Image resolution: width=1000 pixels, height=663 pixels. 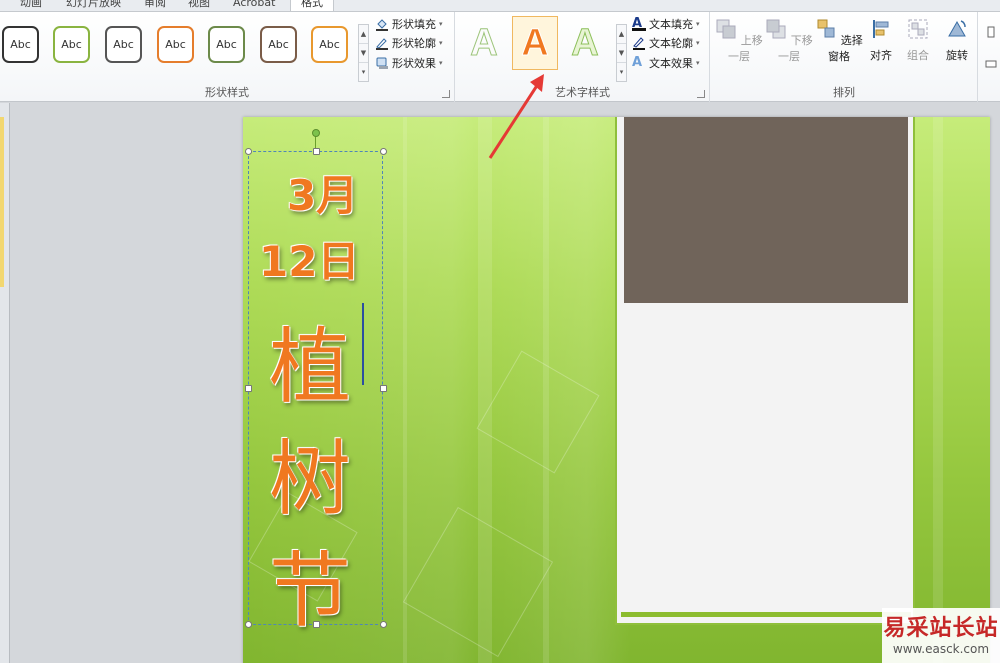 What do you see at coordinates (409, 24) in the screenshot?
I see `shape-fill-button: 形状填充 ▾` at bounding box center [409, 24].